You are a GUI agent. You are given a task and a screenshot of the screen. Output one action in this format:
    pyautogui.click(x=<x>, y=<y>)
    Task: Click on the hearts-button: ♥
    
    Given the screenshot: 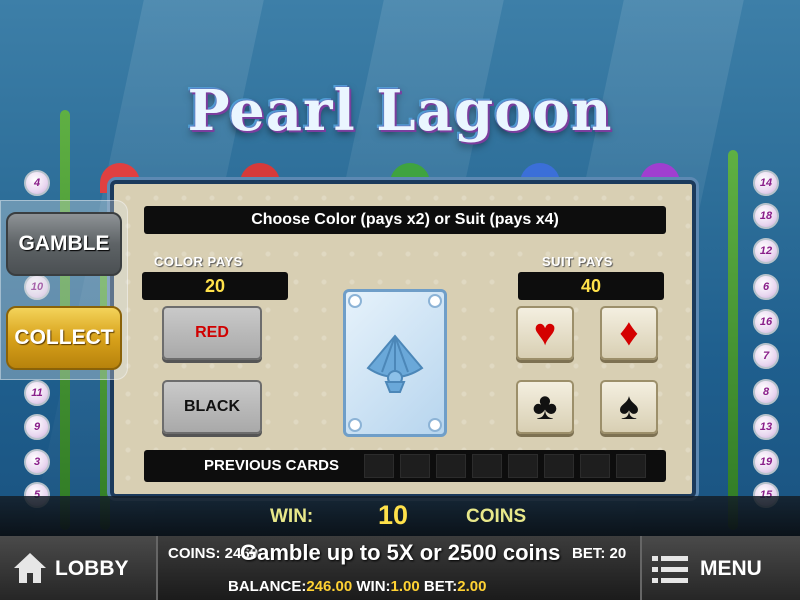 What is the action you would take?
    pyautogui.click(x=545, y=333)
    